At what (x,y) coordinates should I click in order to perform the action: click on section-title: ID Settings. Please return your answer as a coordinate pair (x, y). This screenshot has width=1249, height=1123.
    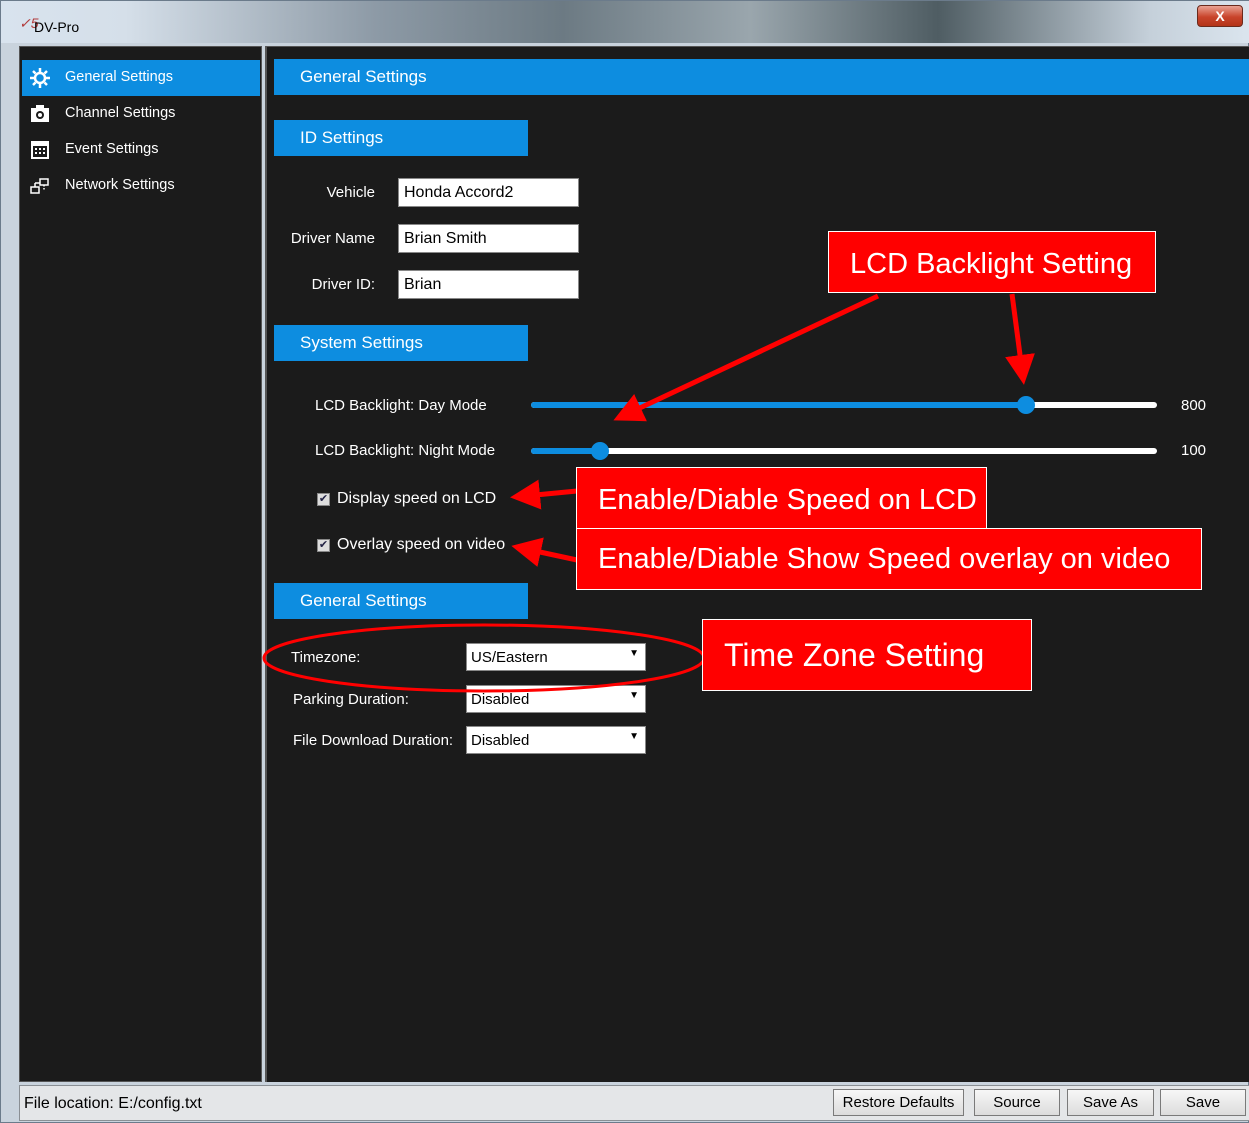
    Looking at the image, I should click on (342, 137).